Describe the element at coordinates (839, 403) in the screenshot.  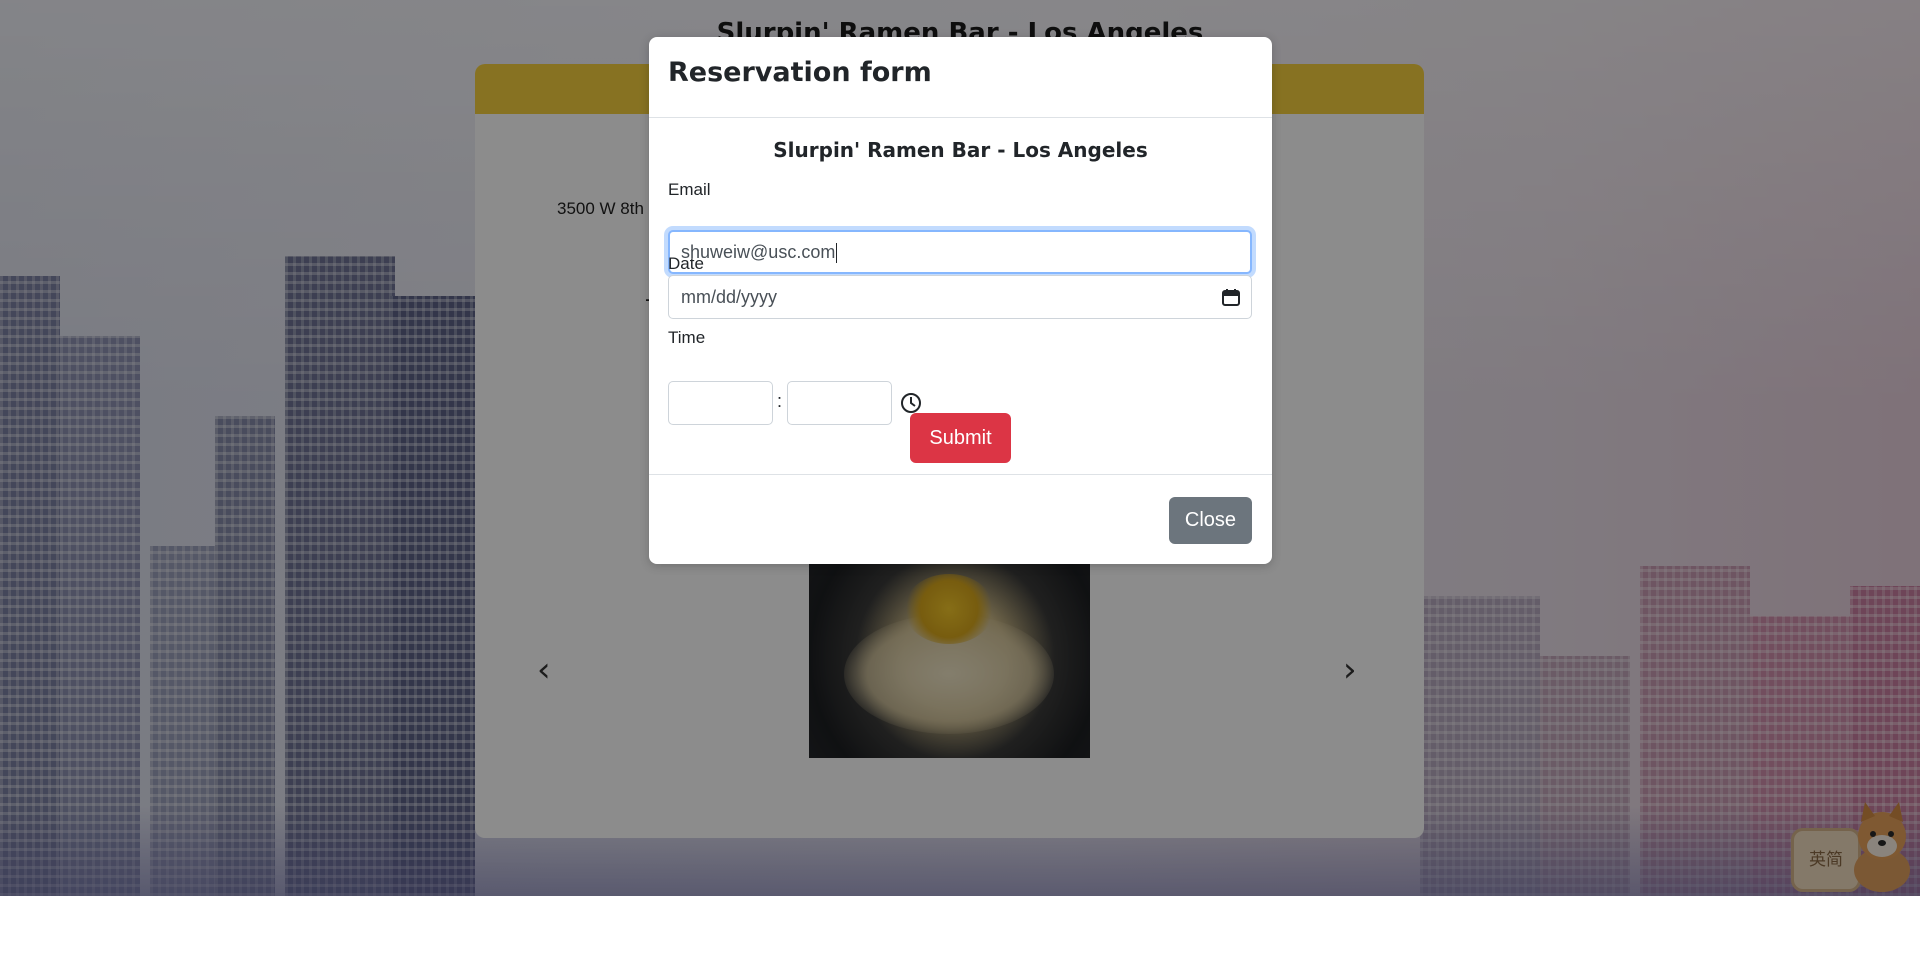
I see `time-minute-input` at that location.